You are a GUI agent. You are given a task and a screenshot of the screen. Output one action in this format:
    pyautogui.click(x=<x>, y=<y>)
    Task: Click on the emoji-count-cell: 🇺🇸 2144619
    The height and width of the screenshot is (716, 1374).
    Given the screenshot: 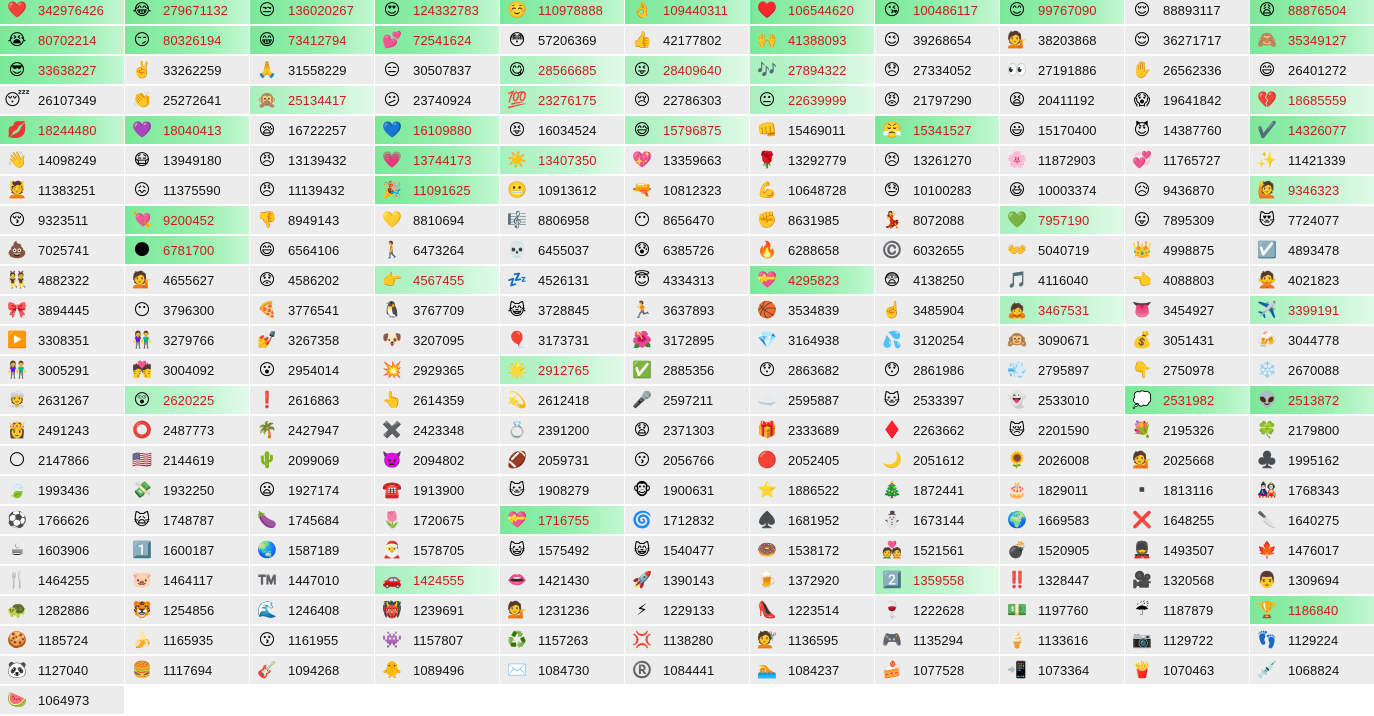 What is the action you would take?
    pyautogui.click(x=187, y=461)
    